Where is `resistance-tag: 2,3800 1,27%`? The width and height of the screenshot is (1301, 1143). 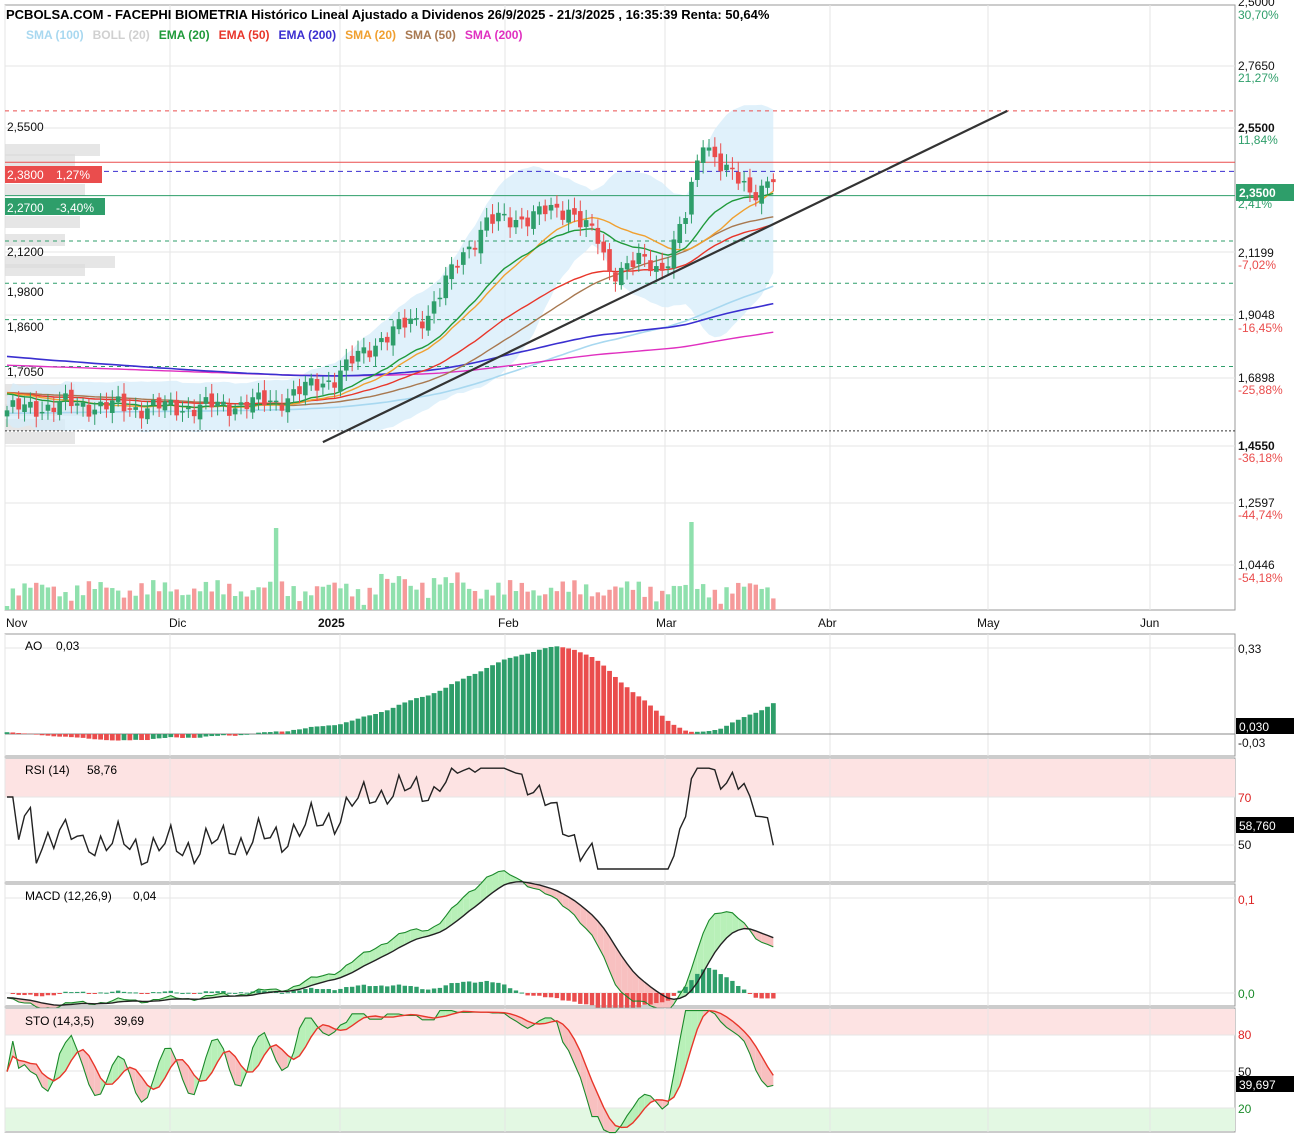 resistance-tag: 2,3800 1,27% is located at coordinates (53, 174).